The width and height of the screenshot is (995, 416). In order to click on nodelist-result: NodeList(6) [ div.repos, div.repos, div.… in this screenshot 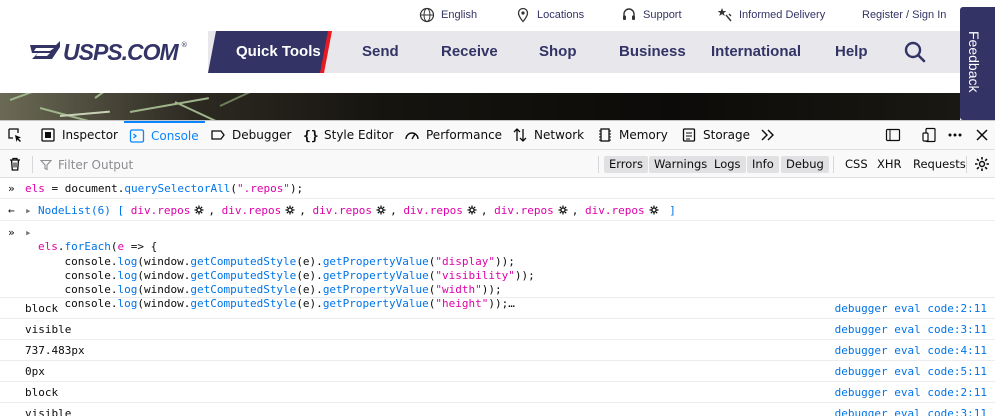, I will do `click(357, 210)`.